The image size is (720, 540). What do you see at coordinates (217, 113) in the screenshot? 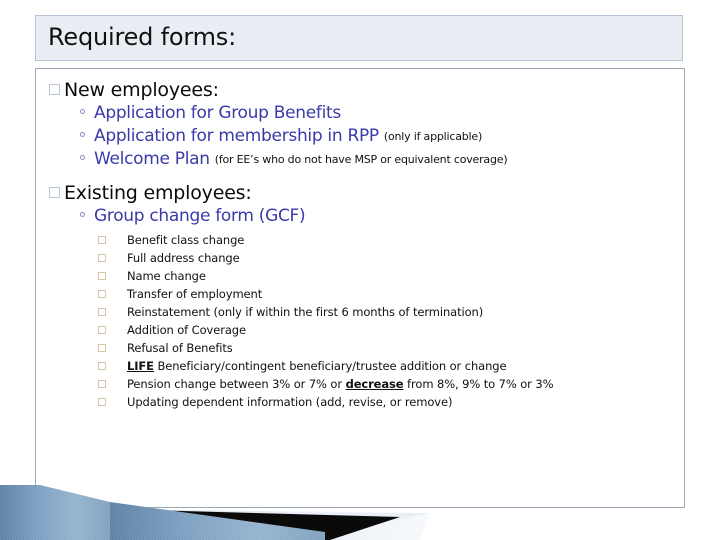
I see `list-item-label: Application for Group Benefits` at bounding box center [217, 113].